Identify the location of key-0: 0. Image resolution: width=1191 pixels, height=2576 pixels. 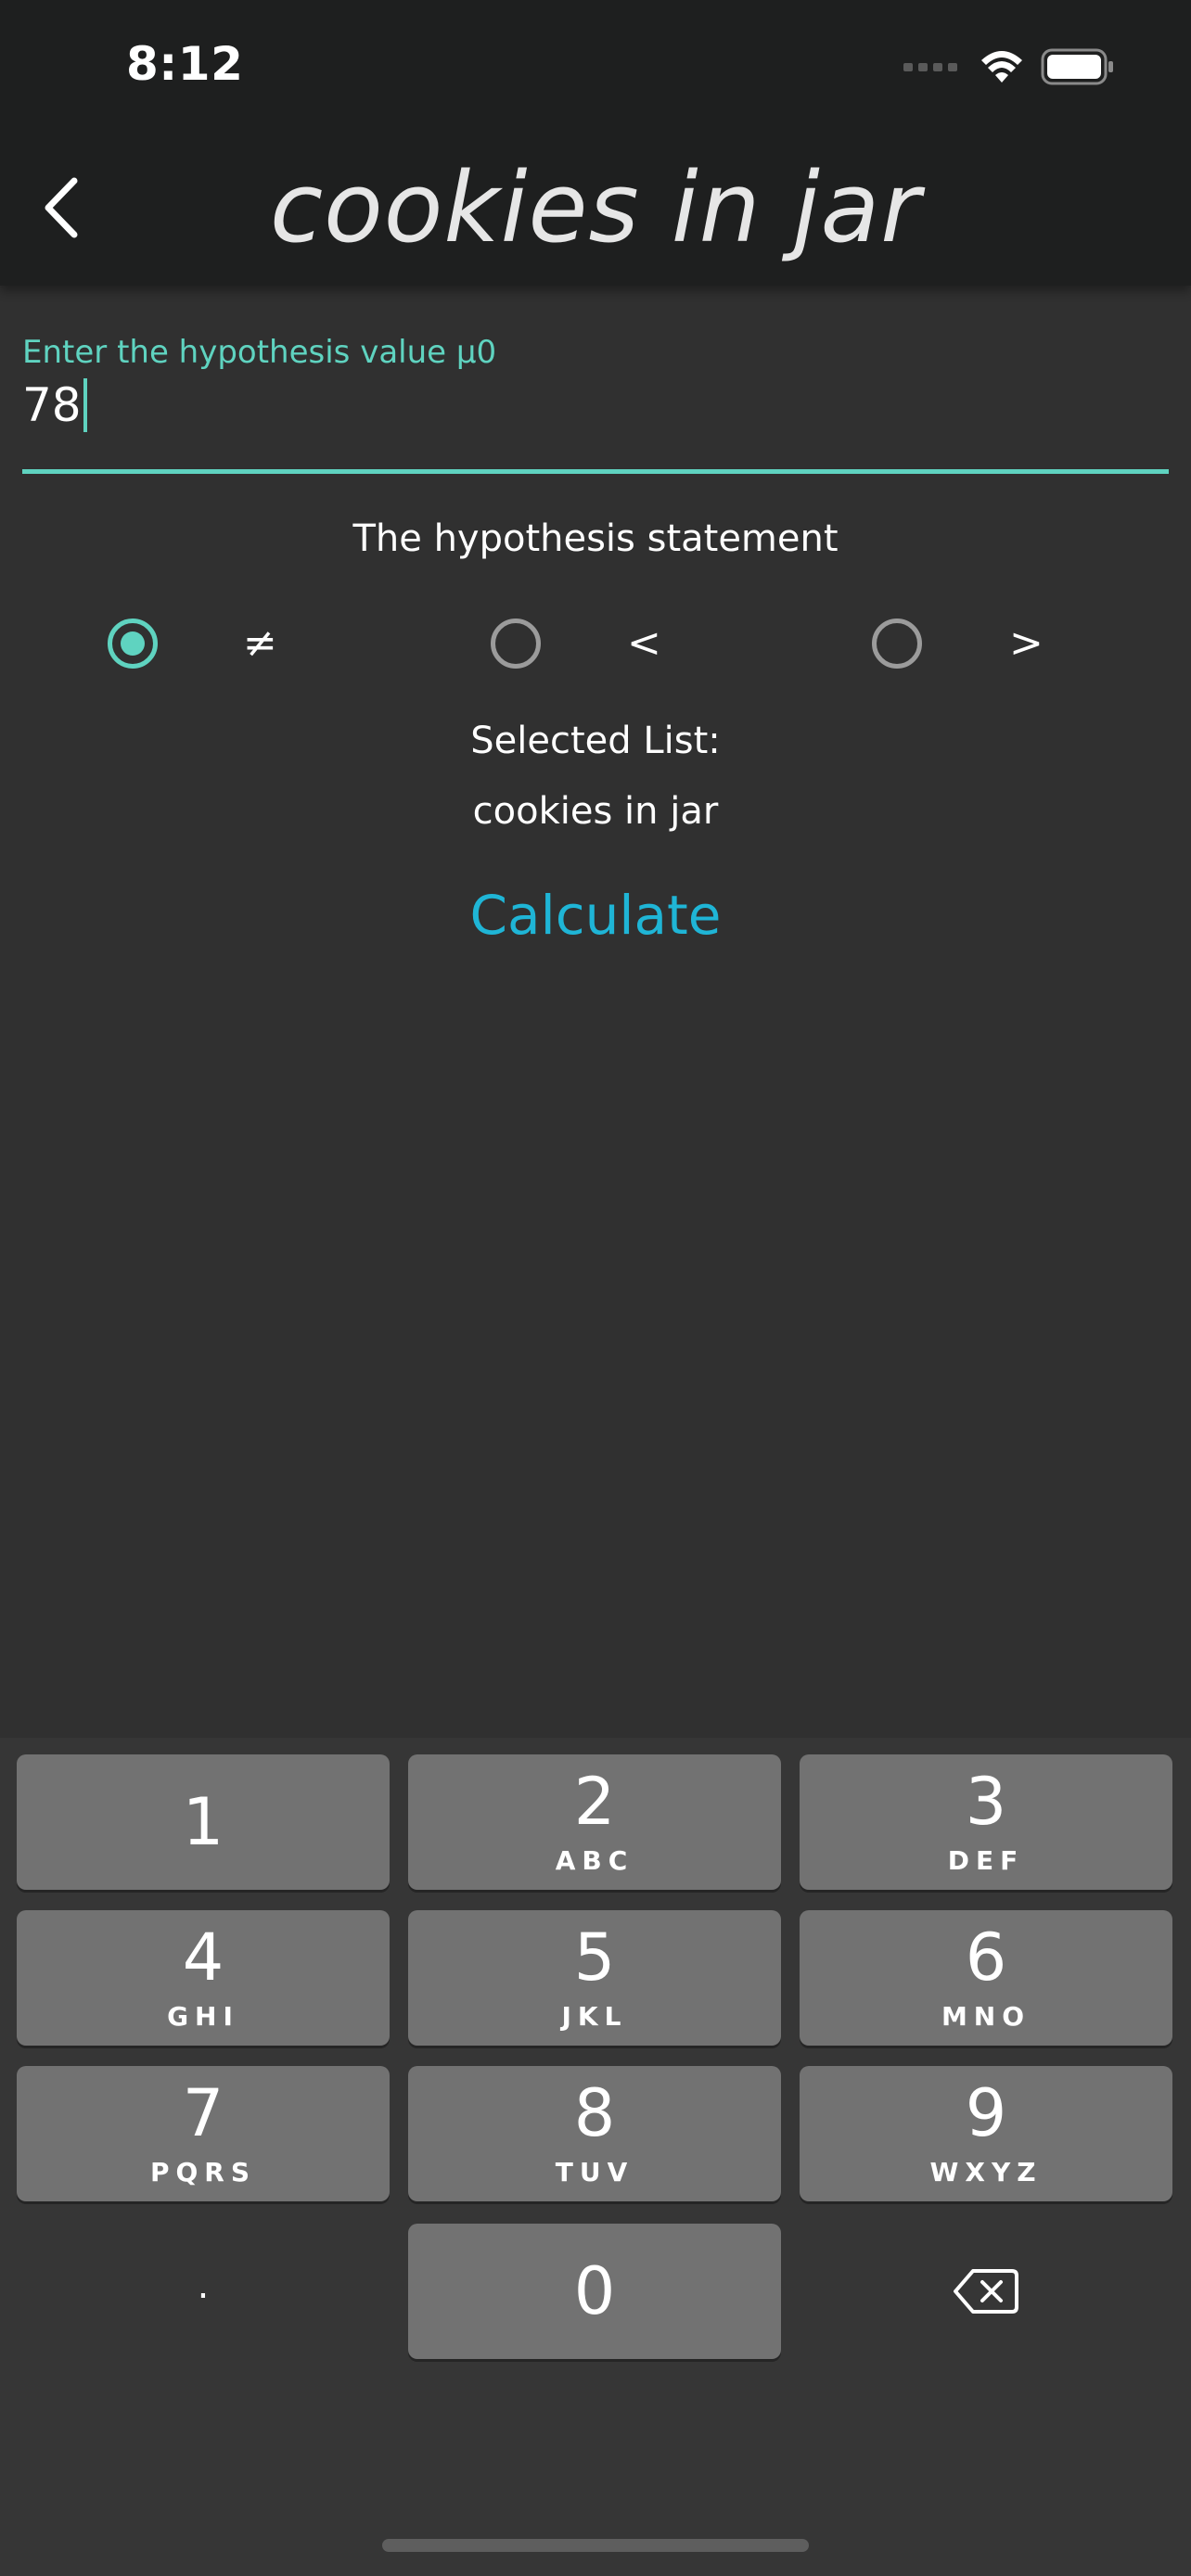
(594, 2291).